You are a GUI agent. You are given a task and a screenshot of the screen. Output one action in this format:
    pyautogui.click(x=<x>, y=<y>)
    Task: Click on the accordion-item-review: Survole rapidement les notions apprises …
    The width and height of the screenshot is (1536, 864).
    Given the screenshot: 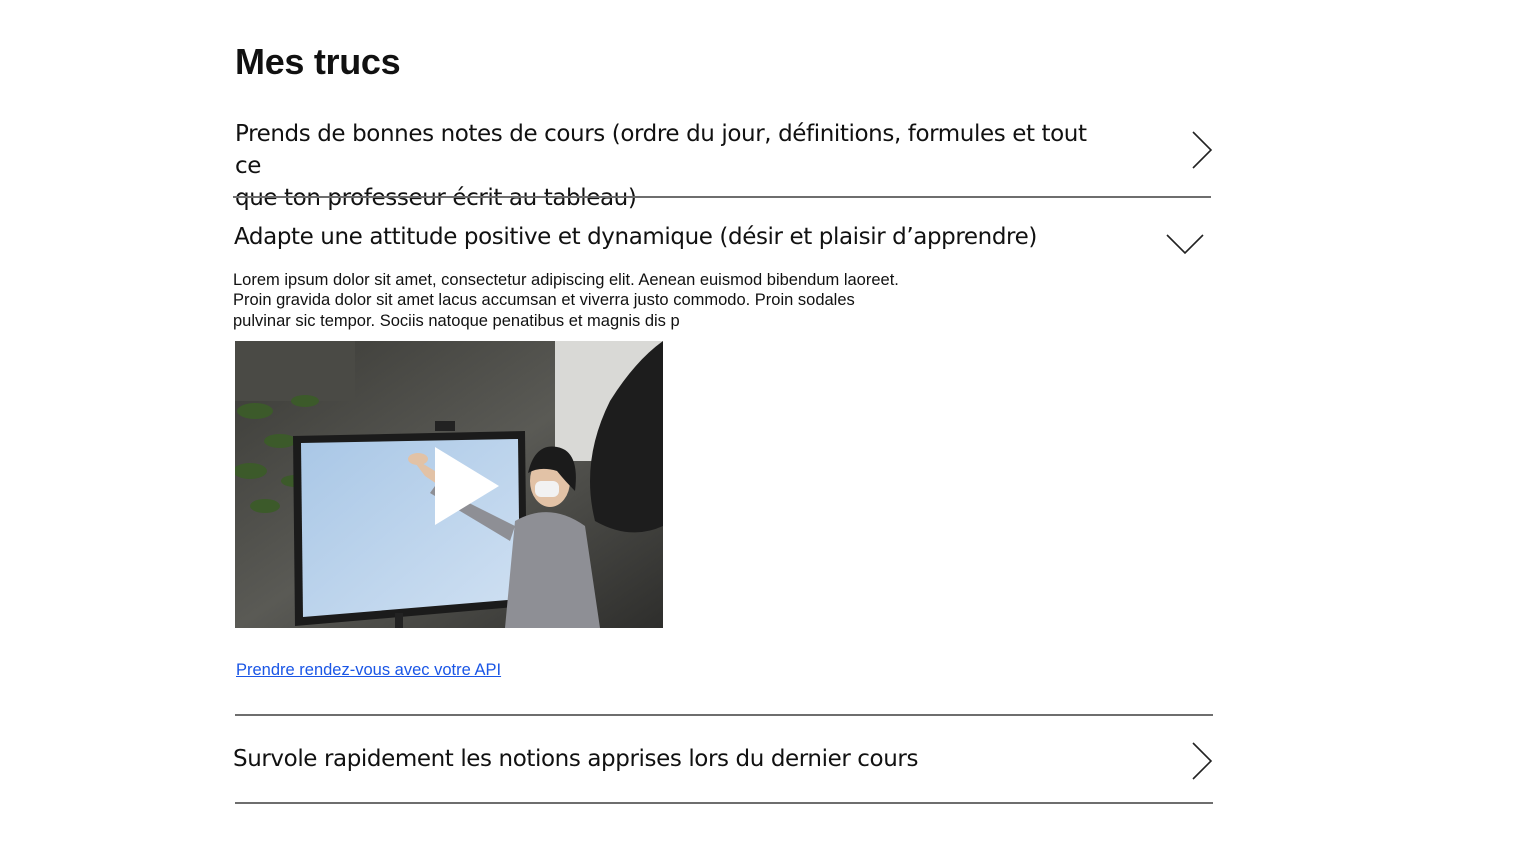 What is the action you would take?
    pyautogui.click(x=723, y=762)
    